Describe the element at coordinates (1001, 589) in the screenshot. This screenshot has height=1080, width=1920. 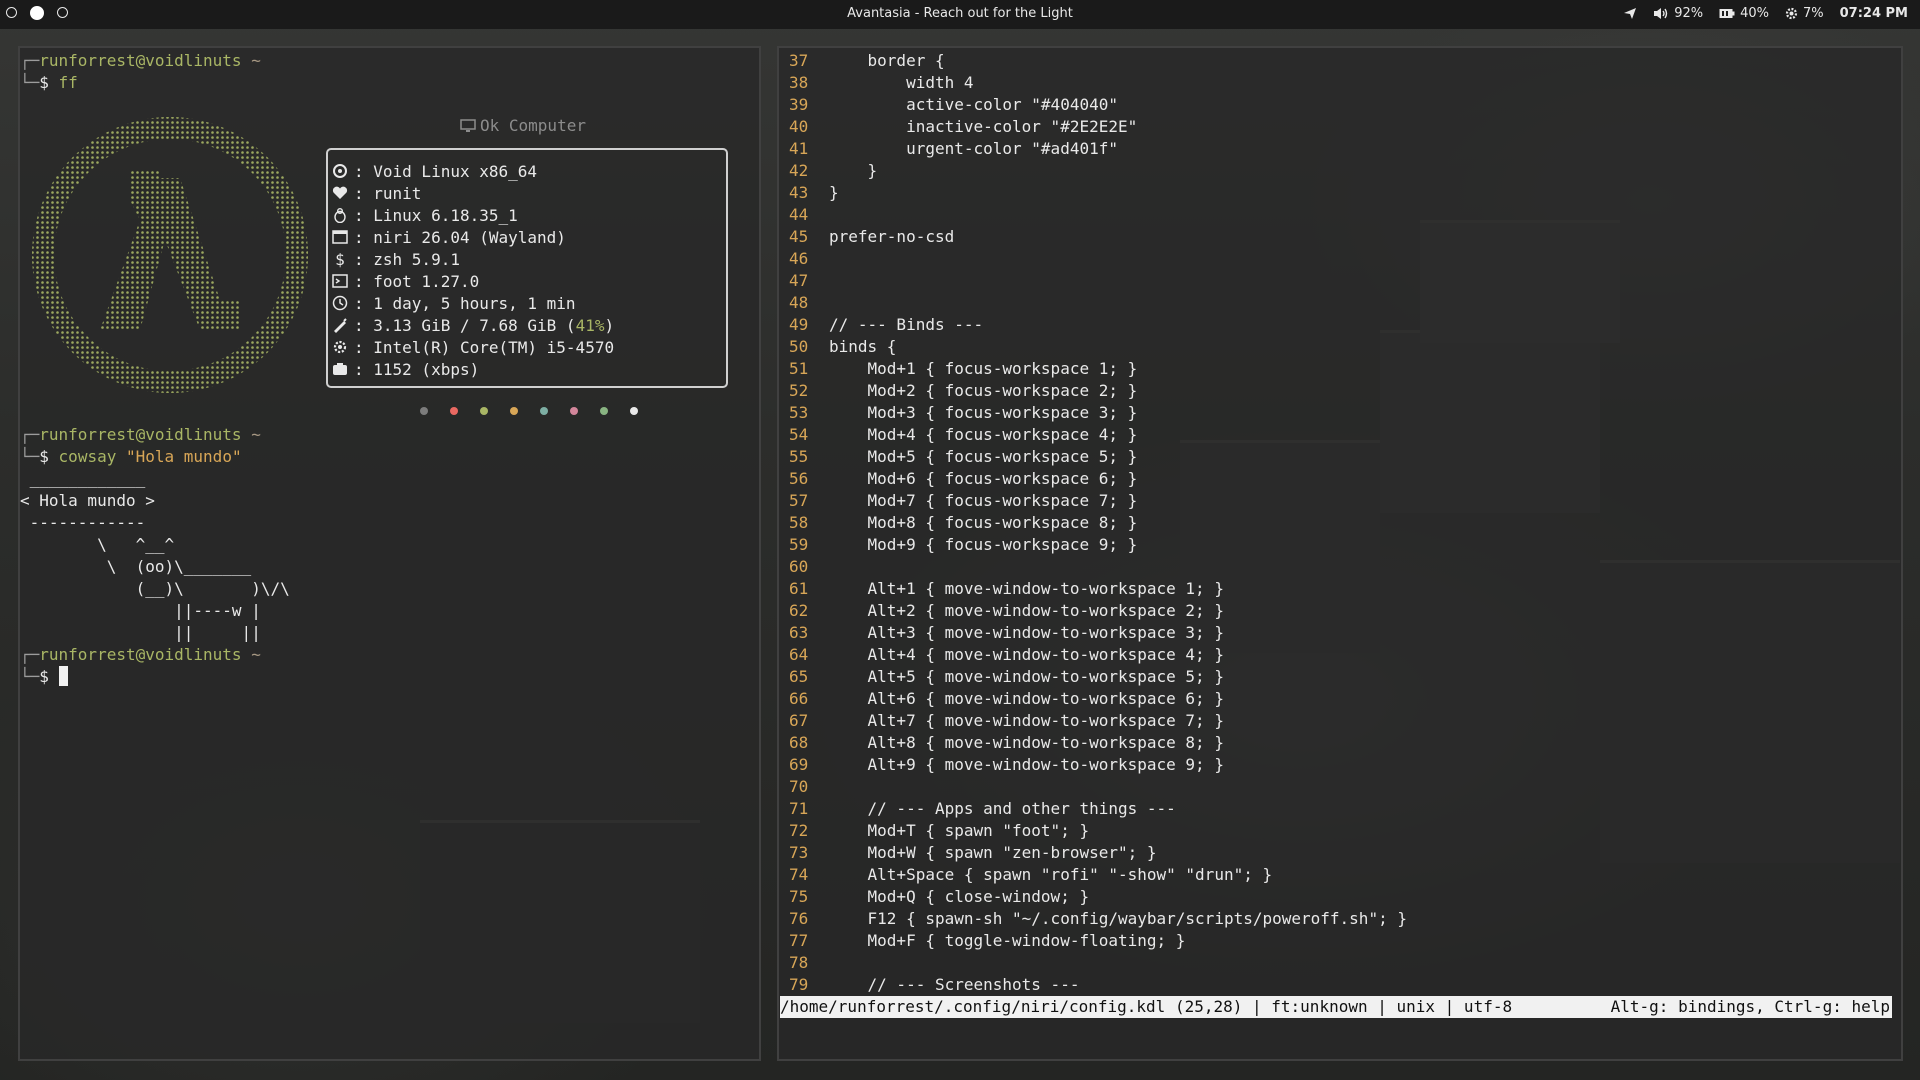
I see `code-line: 61 Alt+1 { move-window-to-workspace 1; }` at that location.